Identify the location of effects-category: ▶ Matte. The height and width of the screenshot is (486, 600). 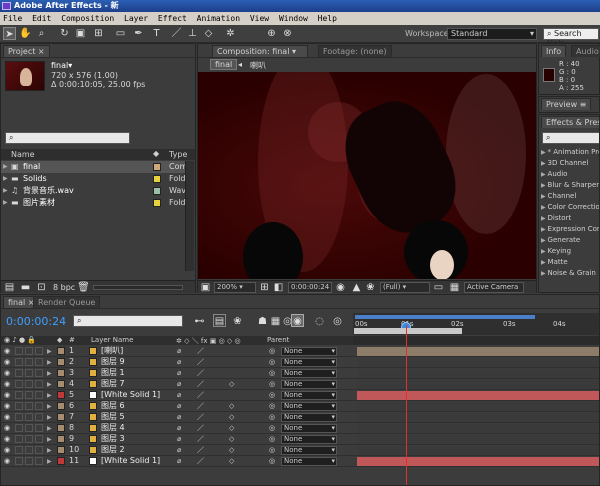
(570, 262).